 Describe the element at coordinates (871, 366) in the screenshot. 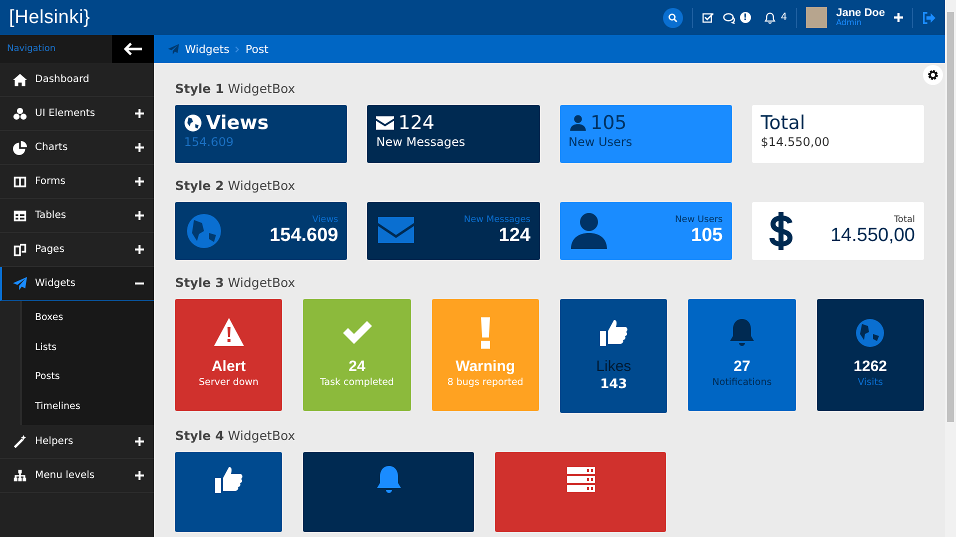

I see `tile-title: 1262` at that location.